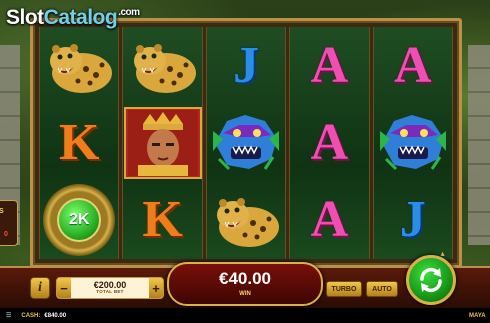 This screenshot has width=490, height=323. What do you see at coordinates (479, 145) in the screenshot?
I see `stone-pillar-right` at bounding box center [479, 145].